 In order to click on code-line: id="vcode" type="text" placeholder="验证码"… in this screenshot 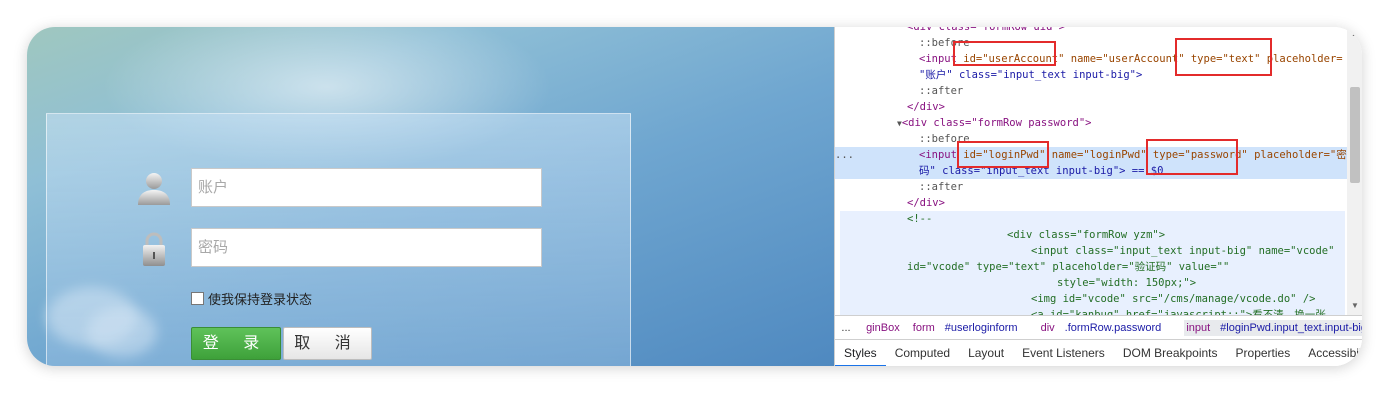, I will do `click(1068, 267)`.